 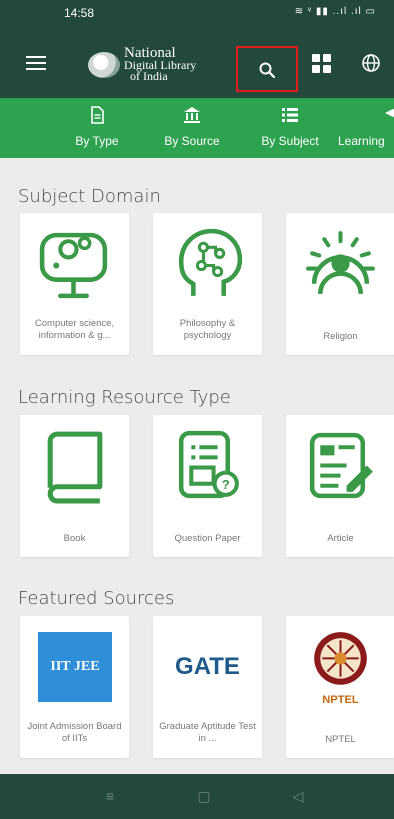 I want to click on sun-icon, so click(x=340, y=263).